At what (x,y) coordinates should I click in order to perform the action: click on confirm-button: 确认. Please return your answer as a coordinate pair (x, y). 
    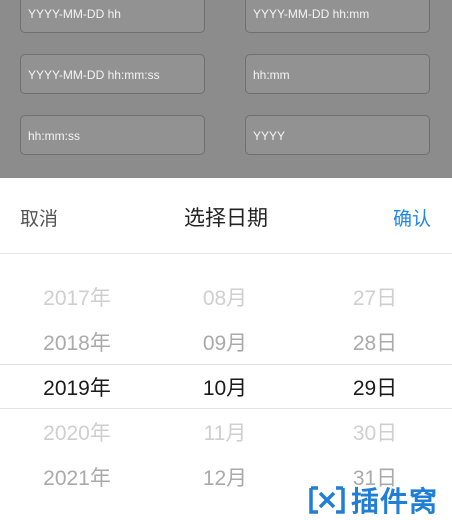
    Looking at the image, I should click on (412, 217).